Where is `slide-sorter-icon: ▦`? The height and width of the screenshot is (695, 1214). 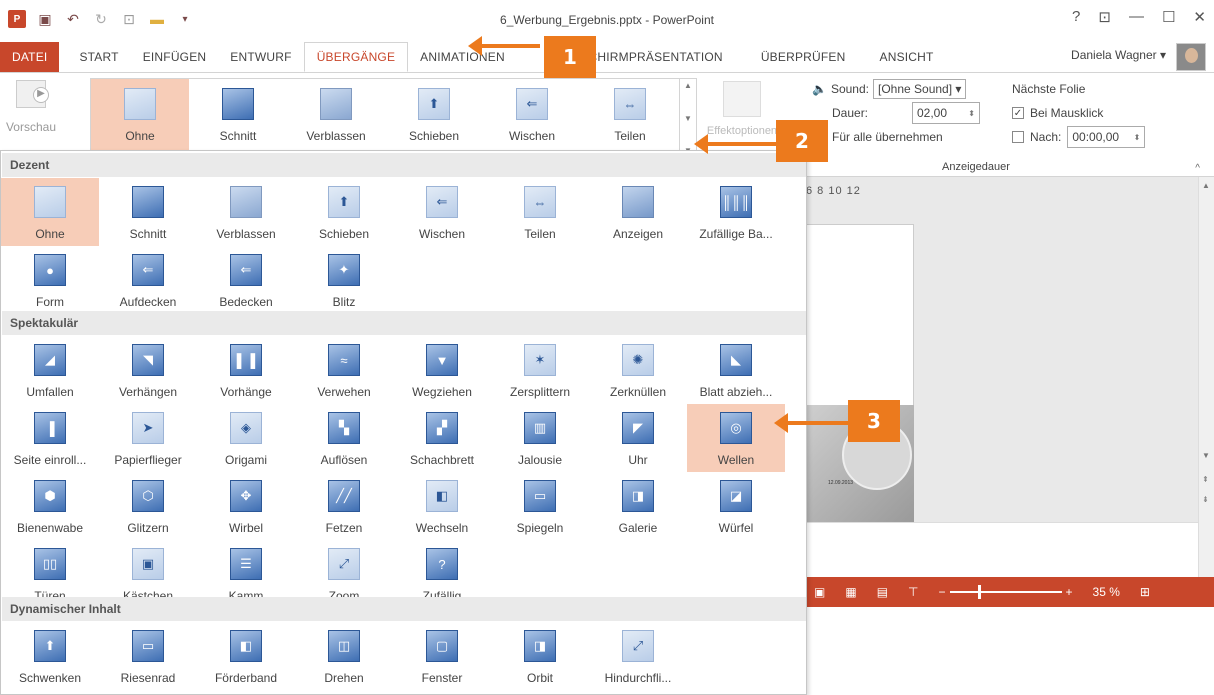
slide-sorter-icon: ▦ is located at coordinates (850, 592).